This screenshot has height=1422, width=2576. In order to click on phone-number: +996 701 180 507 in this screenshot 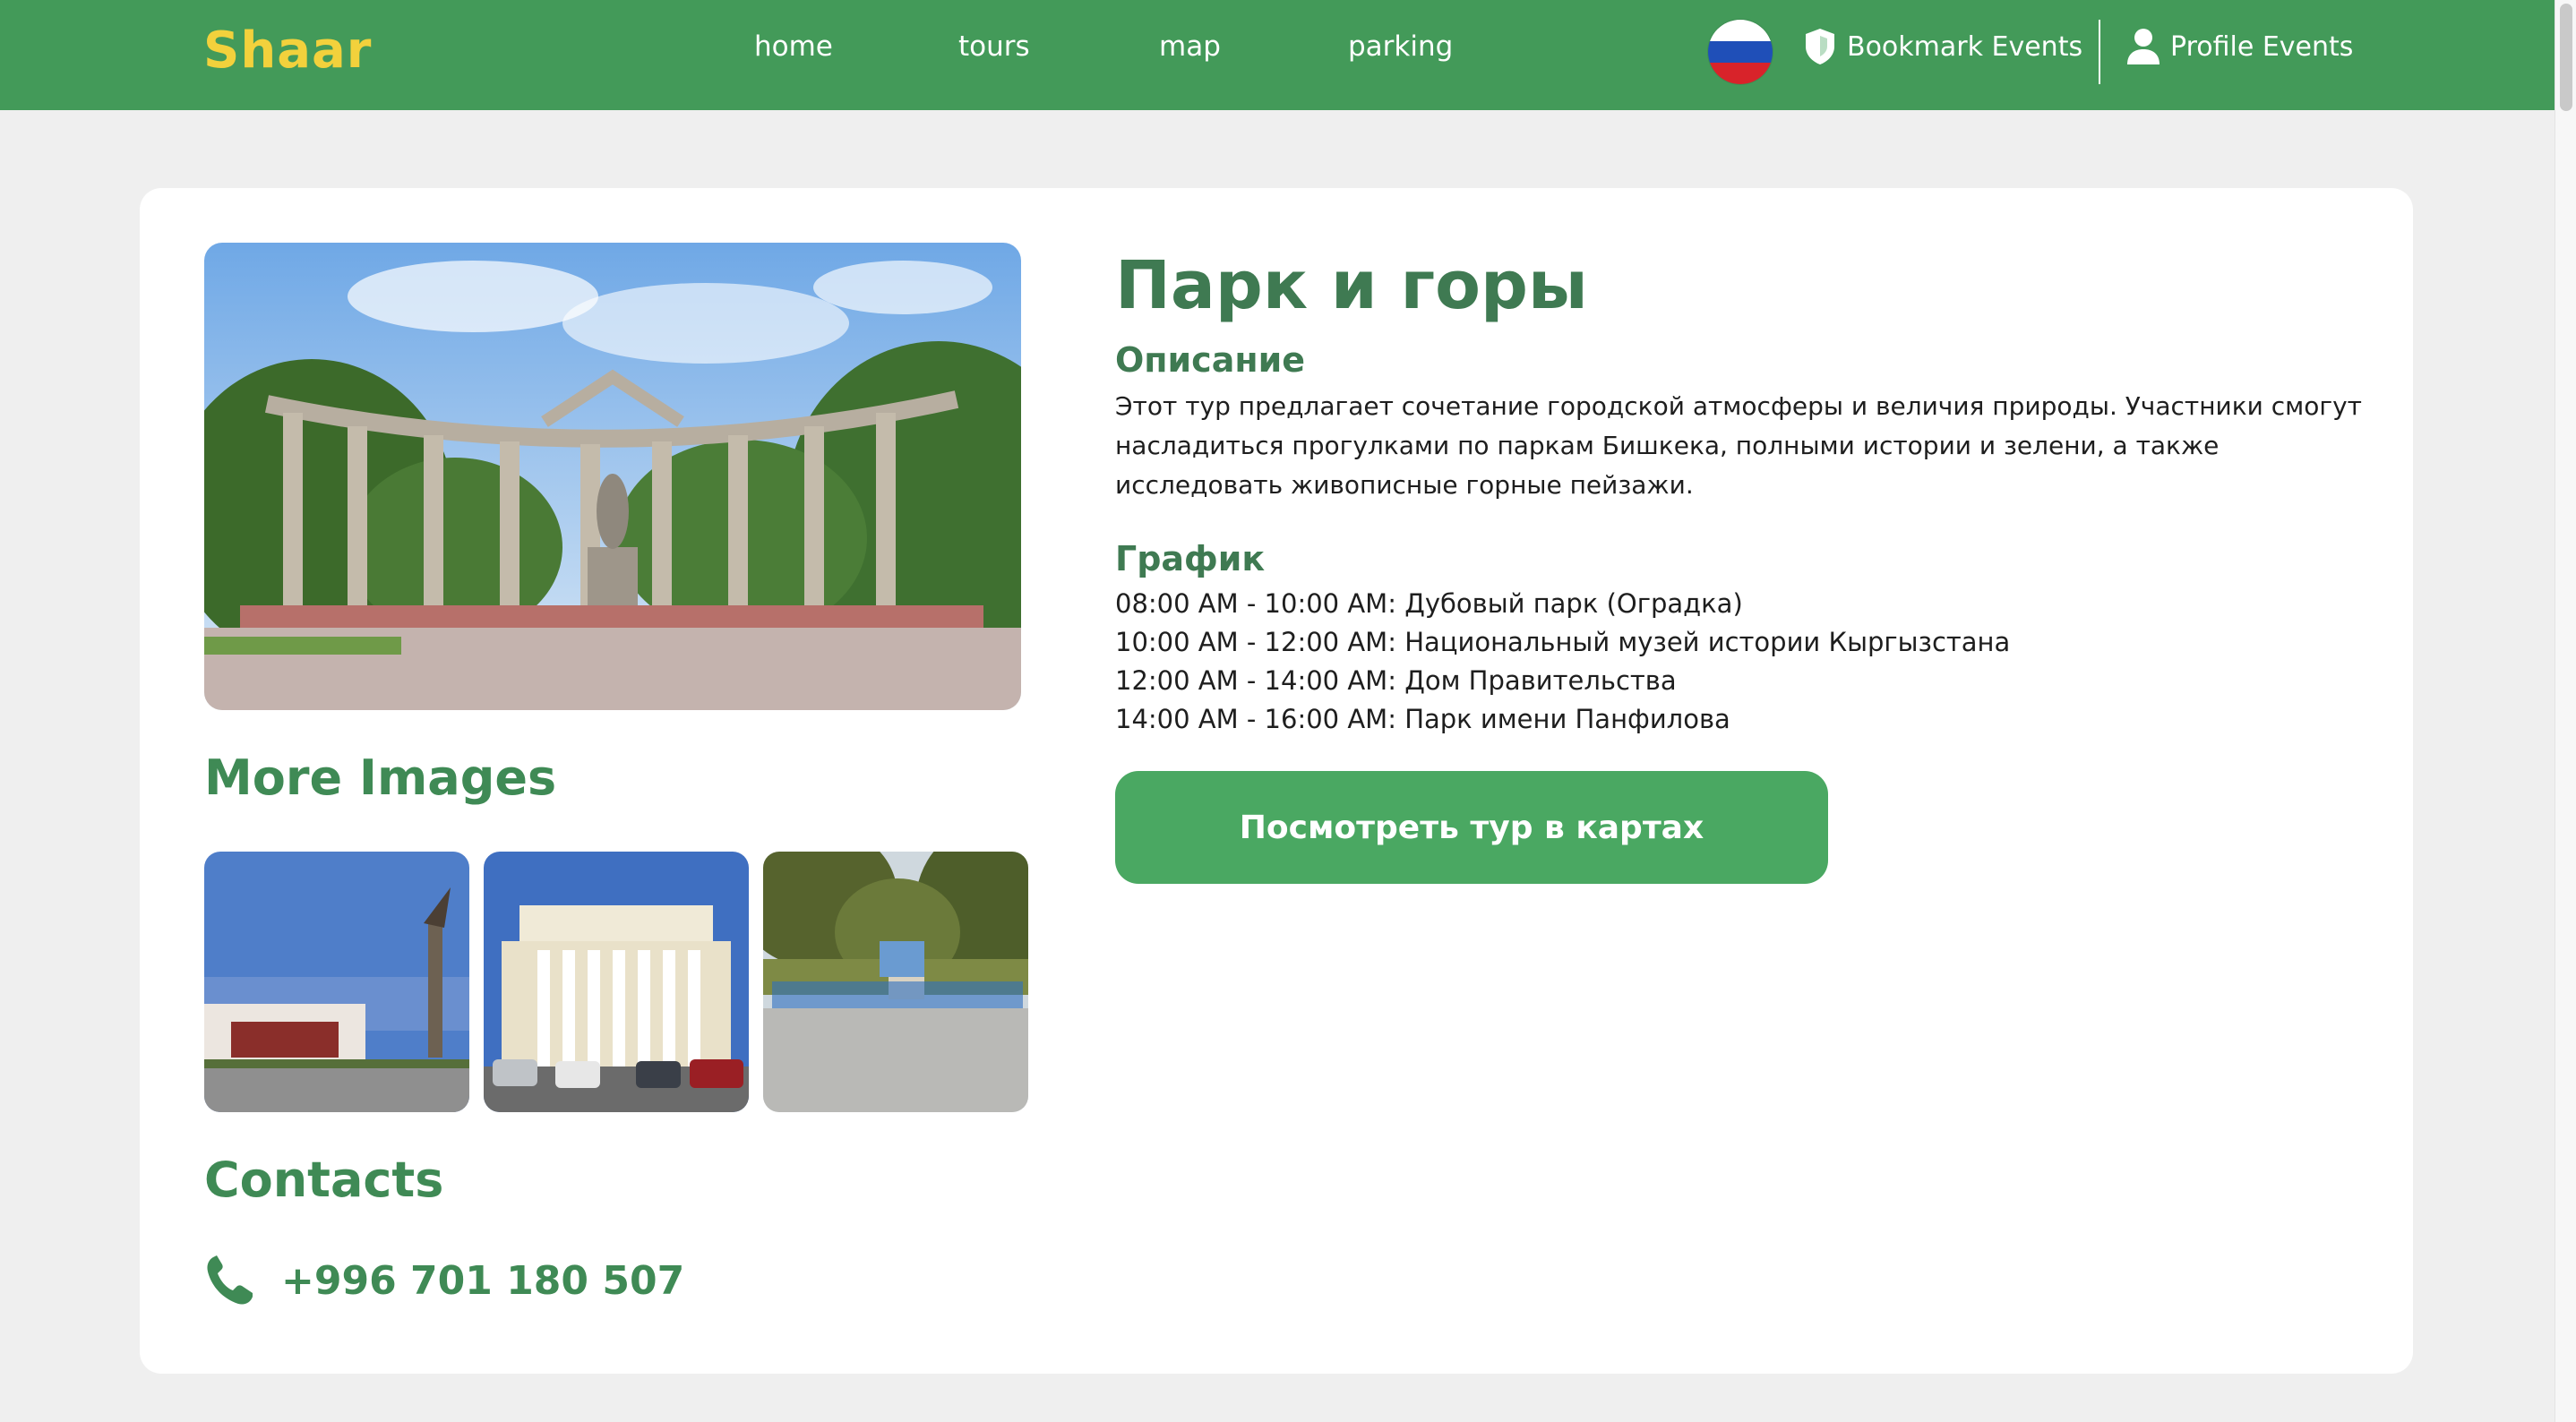, I will do `click(483, 1280)`.